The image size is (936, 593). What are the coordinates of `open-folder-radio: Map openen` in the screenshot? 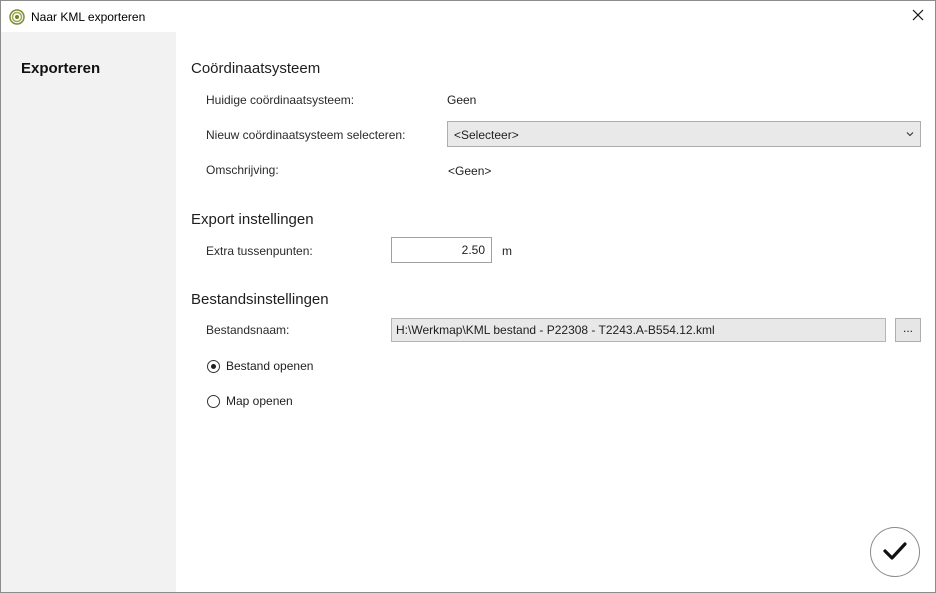 It's located at (250, 401).